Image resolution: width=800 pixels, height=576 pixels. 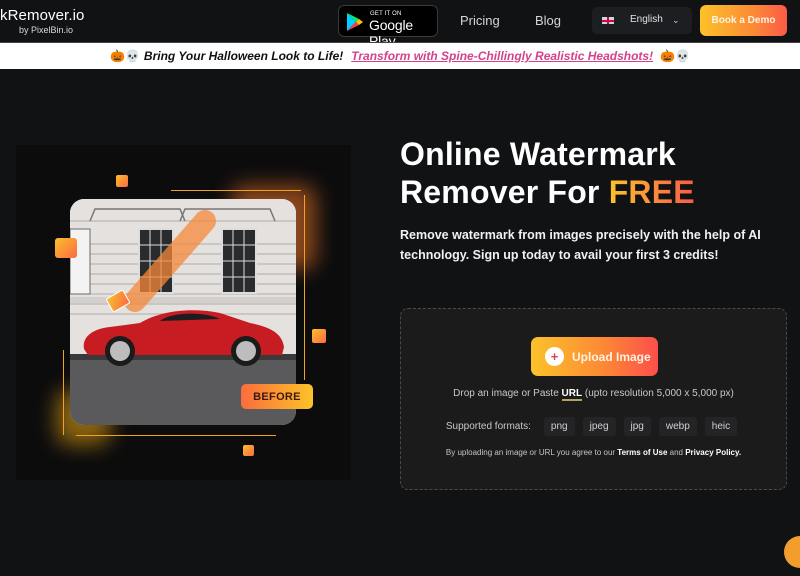 What do you see at coordinates (743, 20) in the screenshot?
I see `book-demo-button: Book a Demo` at bounding box center [743, 20].